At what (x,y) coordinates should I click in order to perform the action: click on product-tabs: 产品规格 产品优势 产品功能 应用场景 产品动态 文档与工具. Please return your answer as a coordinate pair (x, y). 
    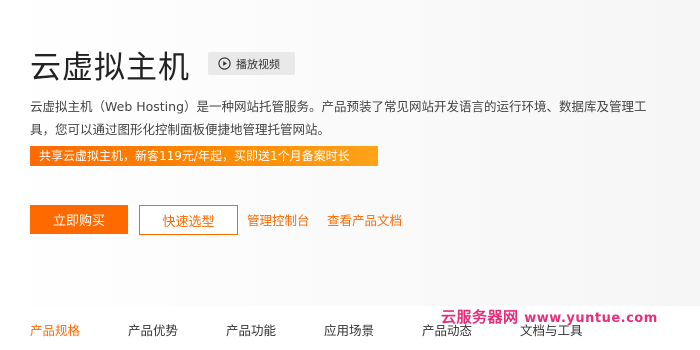
    Looking at the image, I should click on (350, 335).